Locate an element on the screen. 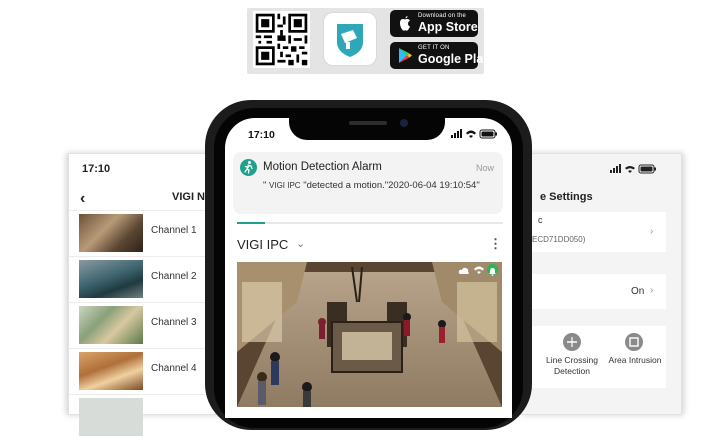 The width and height of the screenshot is (705, 441). wifi-icon is located at coordinates (479, 270).